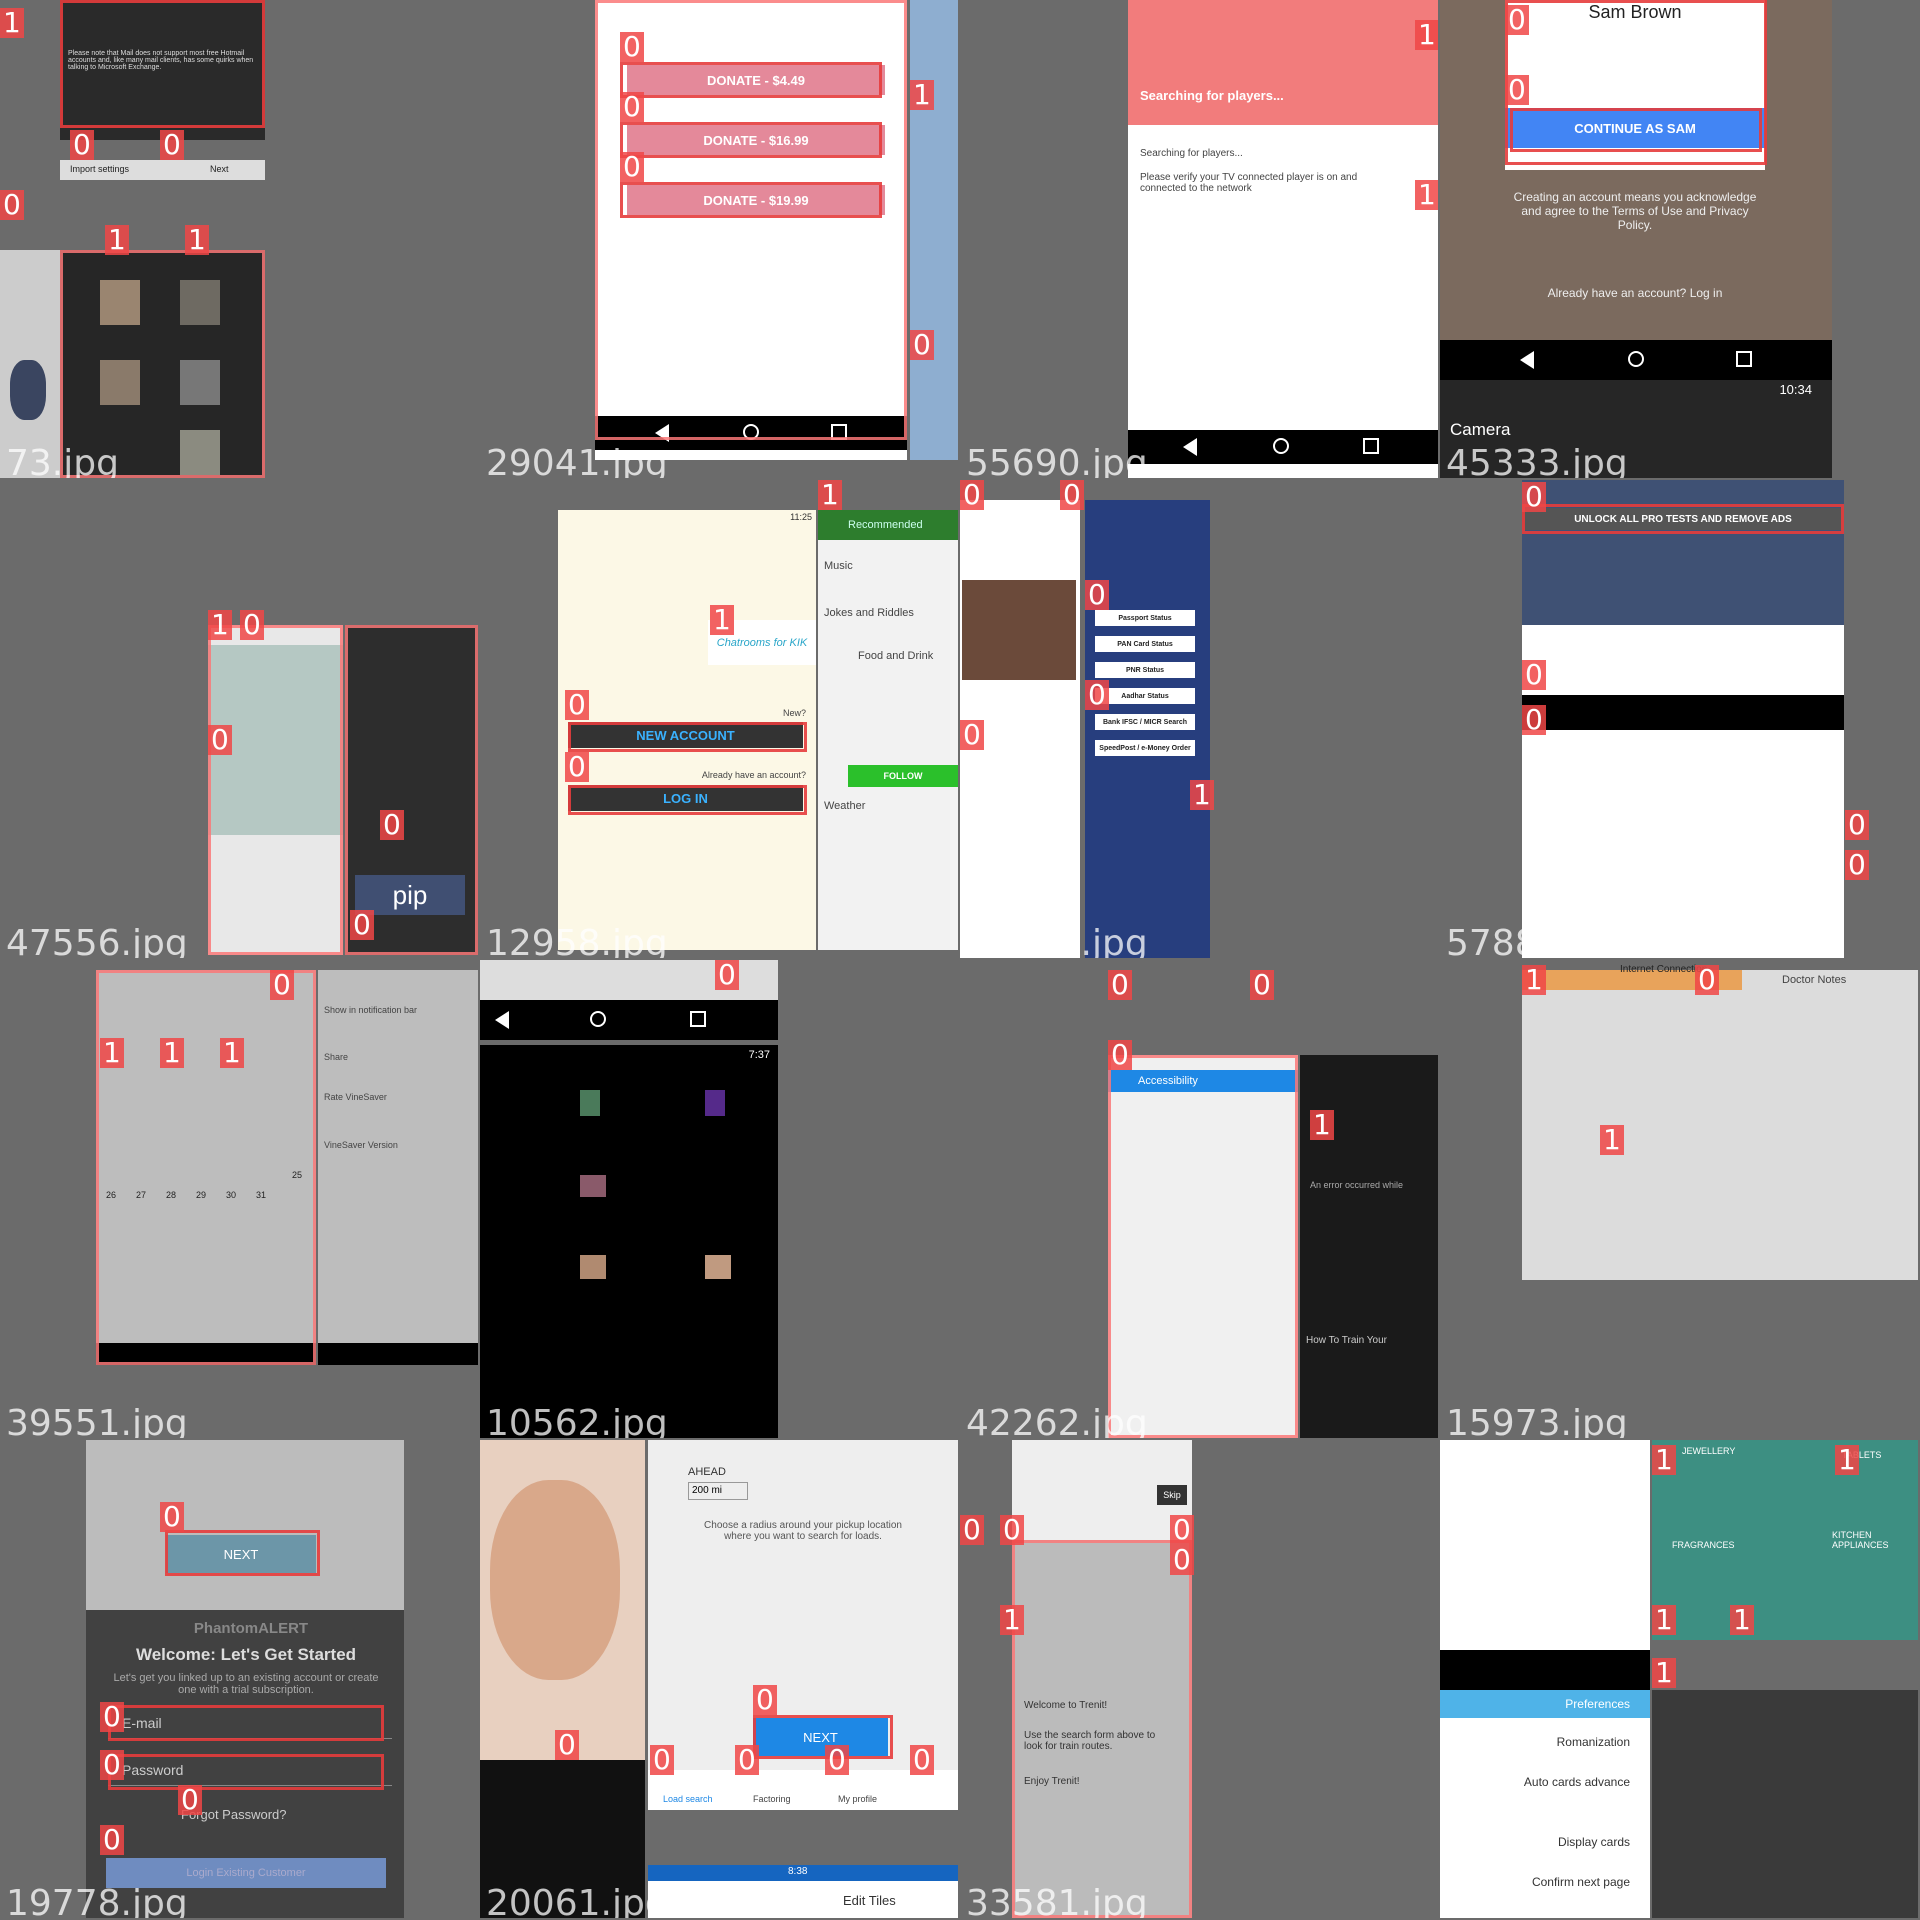 The image size is (1920, 1920). What do you see at coordinates (1145, 618) in the screenshot?
I see `passport-status-button: Passport Status` at bounding box center [1145, 618].